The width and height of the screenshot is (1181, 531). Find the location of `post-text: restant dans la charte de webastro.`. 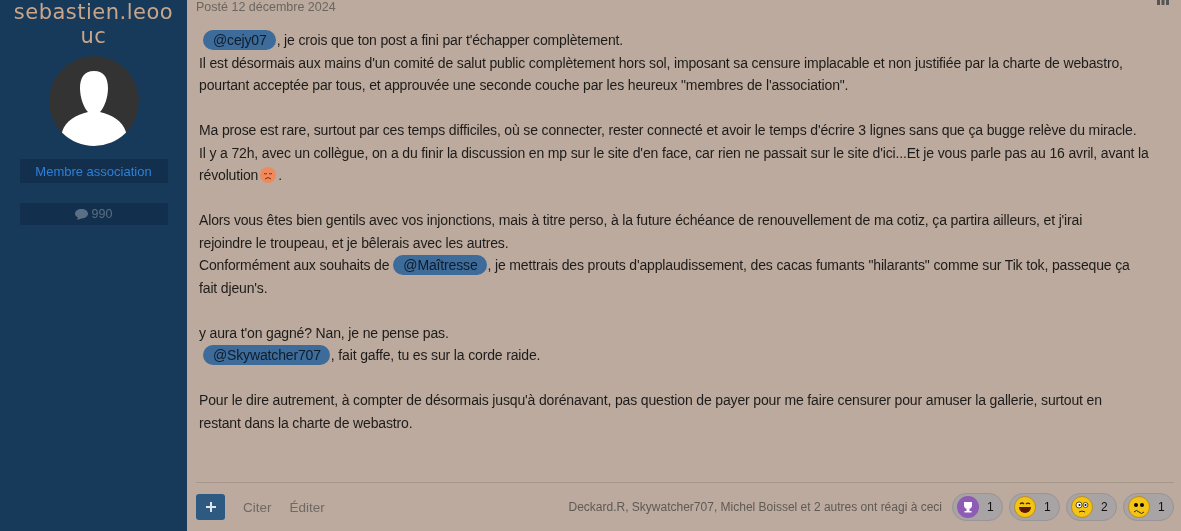

post-text: restant dans la charte de webastro. is located at coordinates (306, 422).